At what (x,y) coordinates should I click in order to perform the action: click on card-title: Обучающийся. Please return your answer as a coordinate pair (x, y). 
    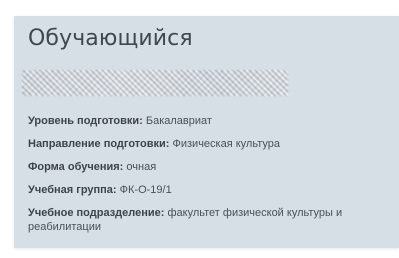
    Looking at the image, I should click on (110, 38).